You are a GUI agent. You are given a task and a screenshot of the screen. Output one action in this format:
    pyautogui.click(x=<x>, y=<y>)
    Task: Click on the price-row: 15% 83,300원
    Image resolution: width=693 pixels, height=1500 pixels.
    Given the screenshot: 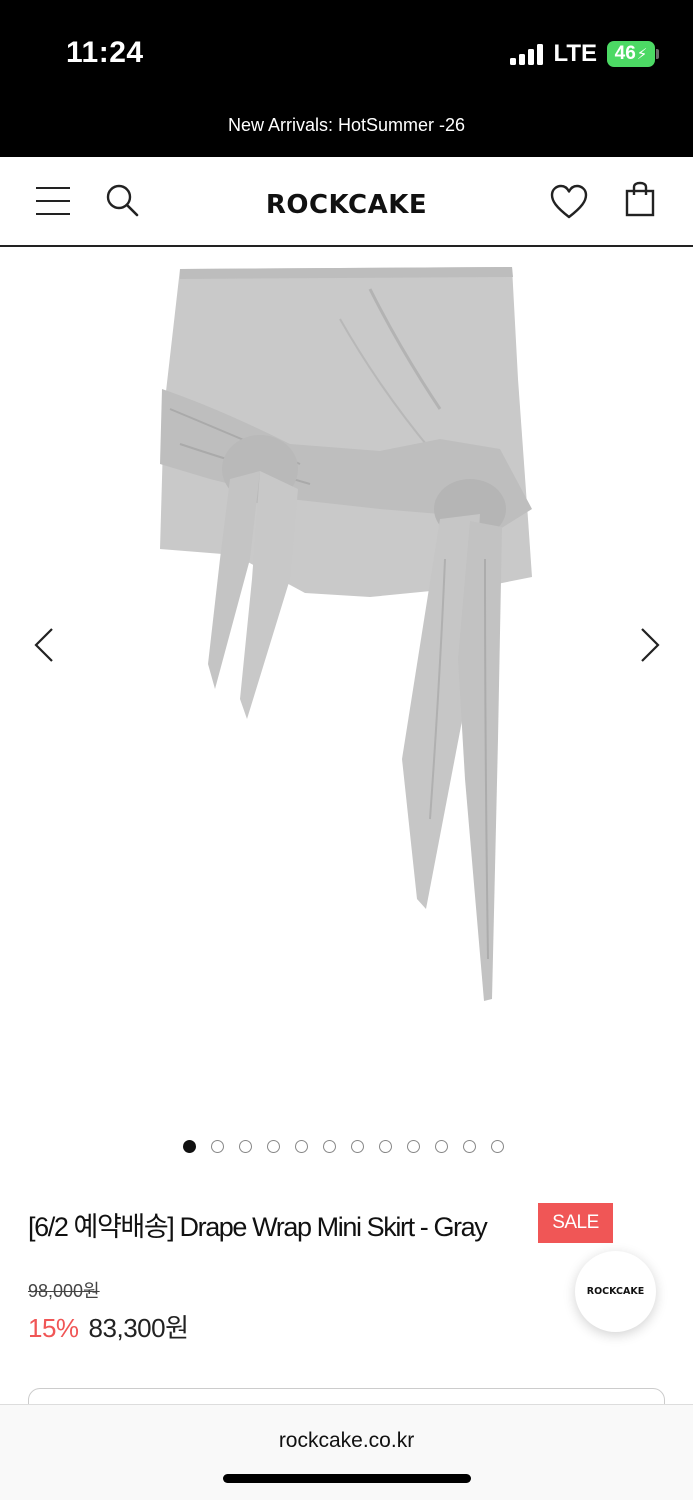 What is the action you would take?
    pyautogui.click(x=108, y=1326)
    